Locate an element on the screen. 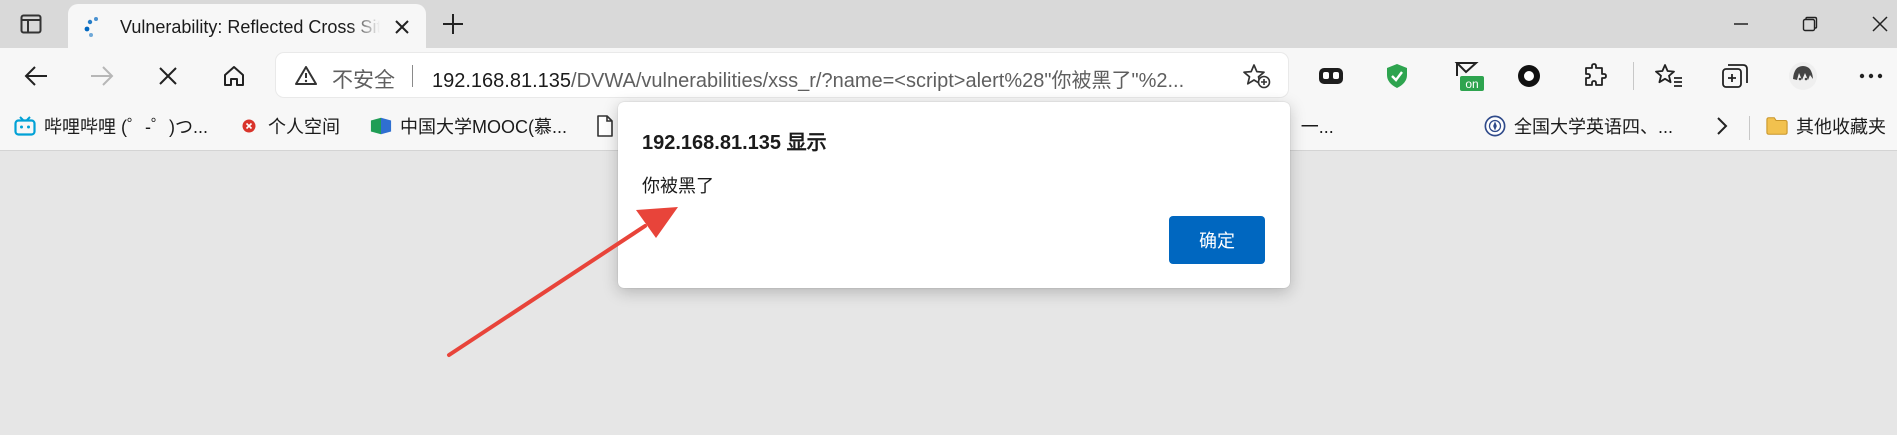 The height and width of the screenshot is (435, 1897). loading-spinner-icon is located at coordinates (91, 27).